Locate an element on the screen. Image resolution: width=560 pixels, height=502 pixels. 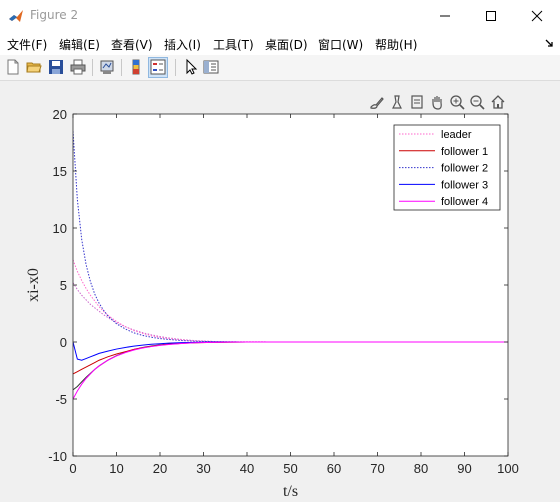
x-tick-label: 30 is located at coordinates (203, 468).